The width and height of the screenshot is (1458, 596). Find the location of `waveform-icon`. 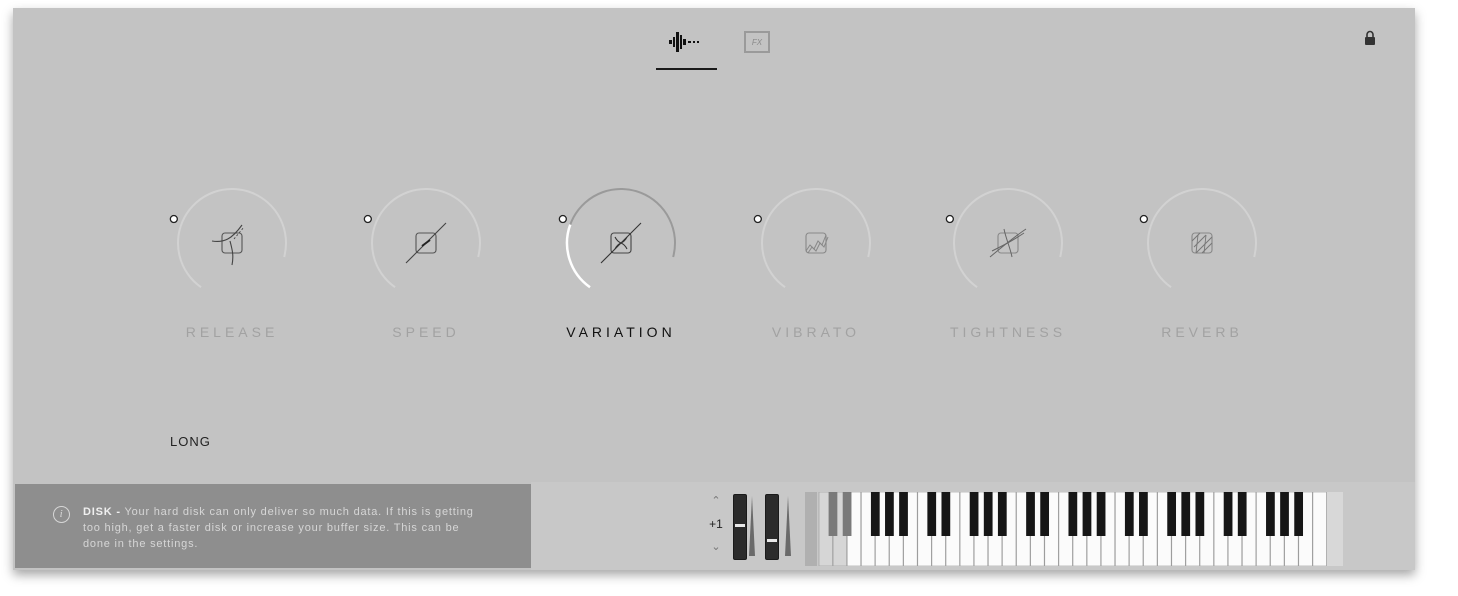

waveform-icon is located at coordinates (684, 42).